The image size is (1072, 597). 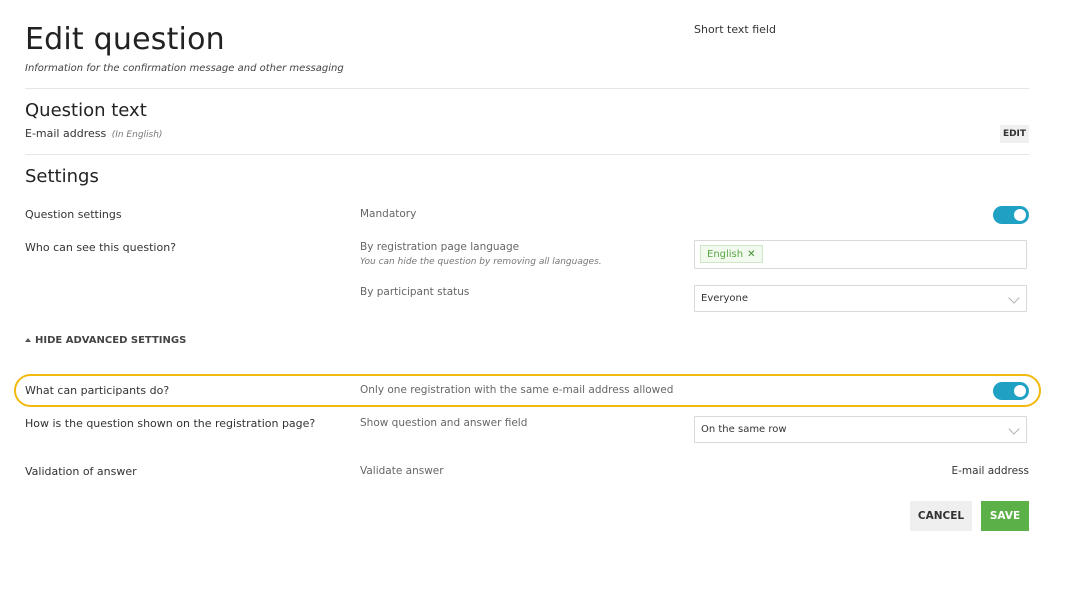 I want to click on hide-advanced-settings-link: HIDE ADVANCED SETTINGS, so click(x=105, y=340).